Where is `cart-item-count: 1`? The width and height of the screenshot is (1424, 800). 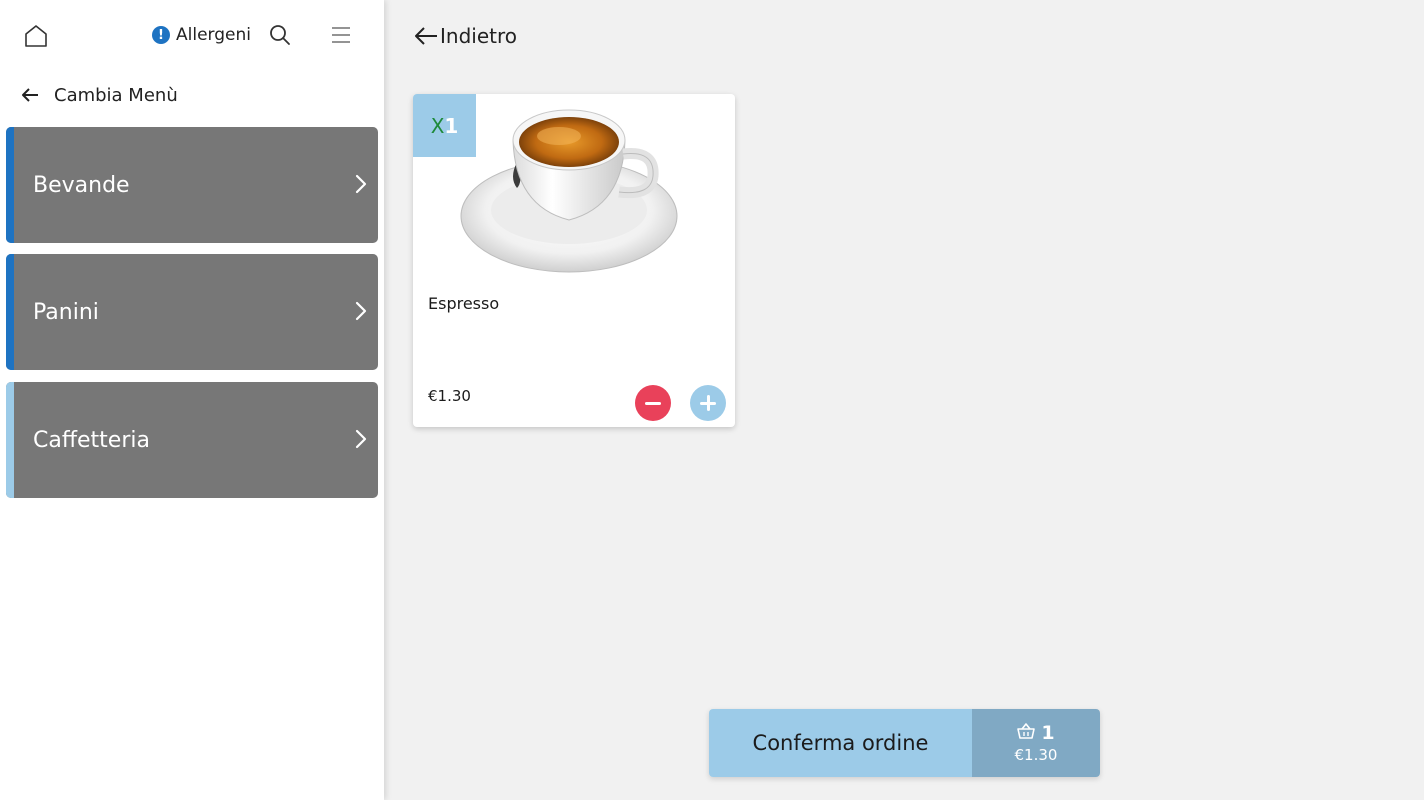 cart-item-count: 1 is located at coordinates (1048, 733).